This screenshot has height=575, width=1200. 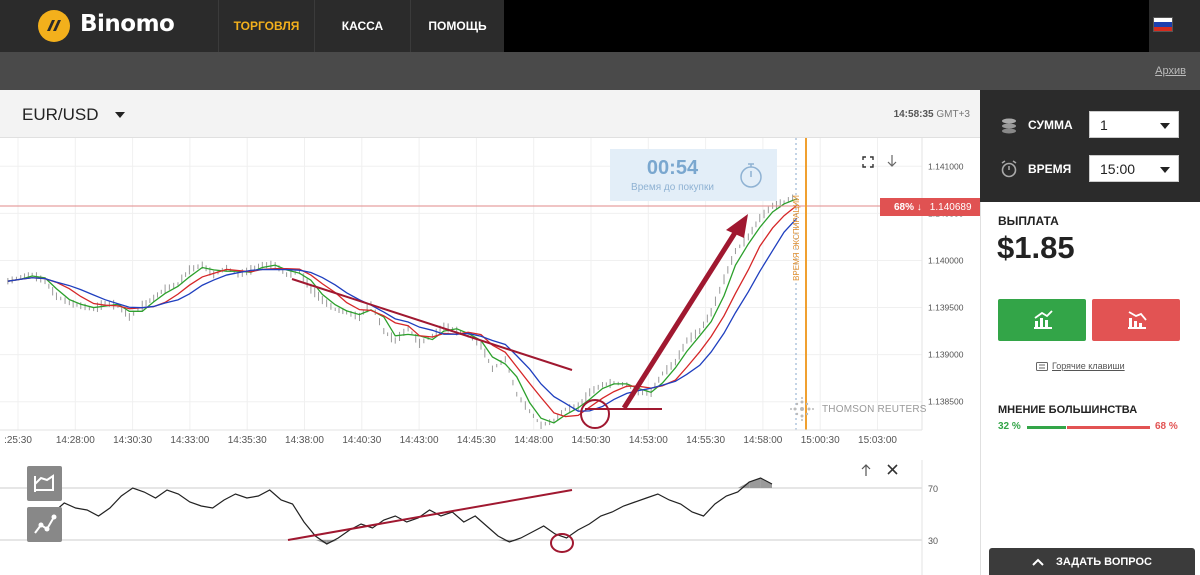 I want to click on amount-label: СУММА, so click(x=1050, y=125).